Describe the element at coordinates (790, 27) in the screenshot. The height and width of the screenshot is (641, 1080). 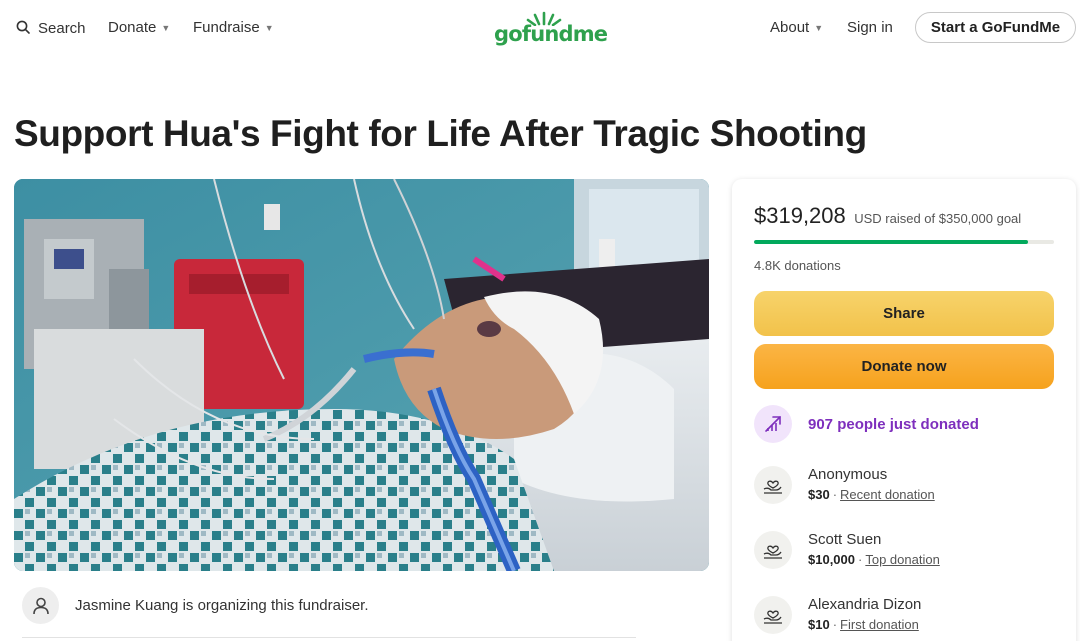
I see `about-menu-label: About` at that location.